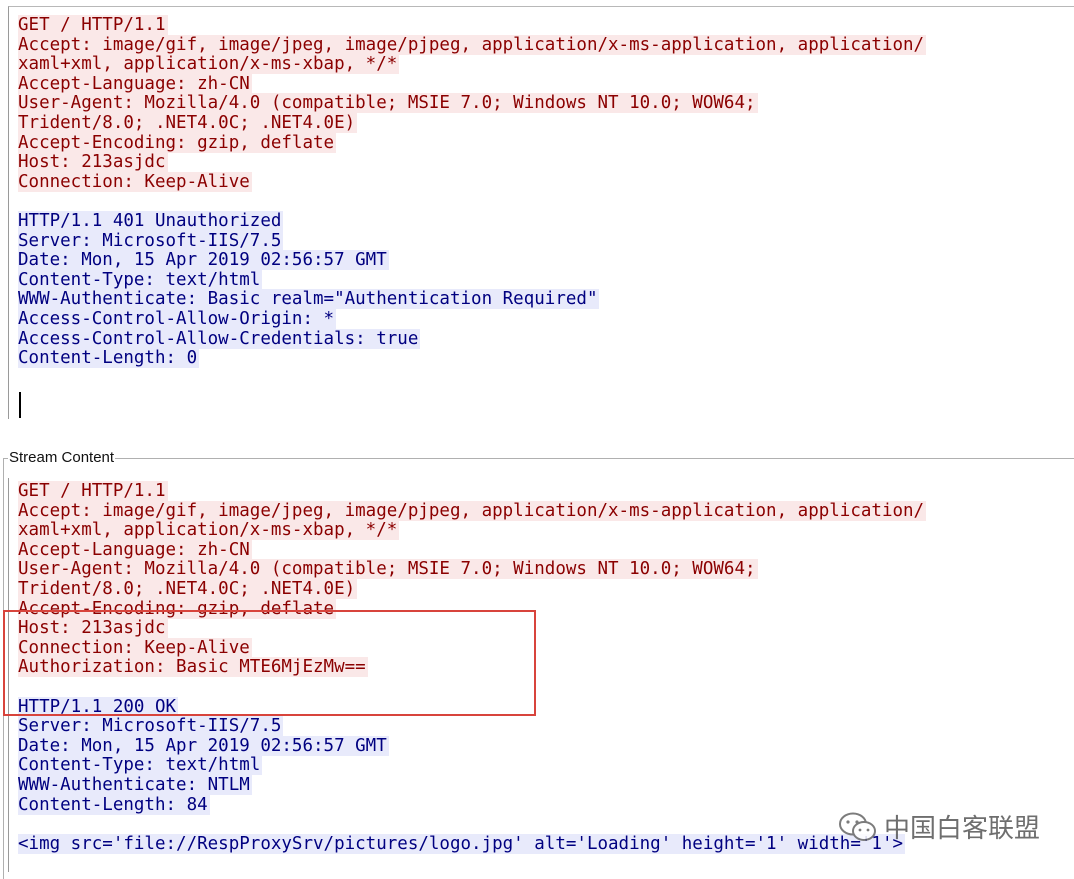 This screenshot has height=879, width=1074. What do you see at coordinates (151, 220) in the screenshot?
I see `response-line: HTTP/1.1 401 Unauthorized` at bounding box center [151, 220].